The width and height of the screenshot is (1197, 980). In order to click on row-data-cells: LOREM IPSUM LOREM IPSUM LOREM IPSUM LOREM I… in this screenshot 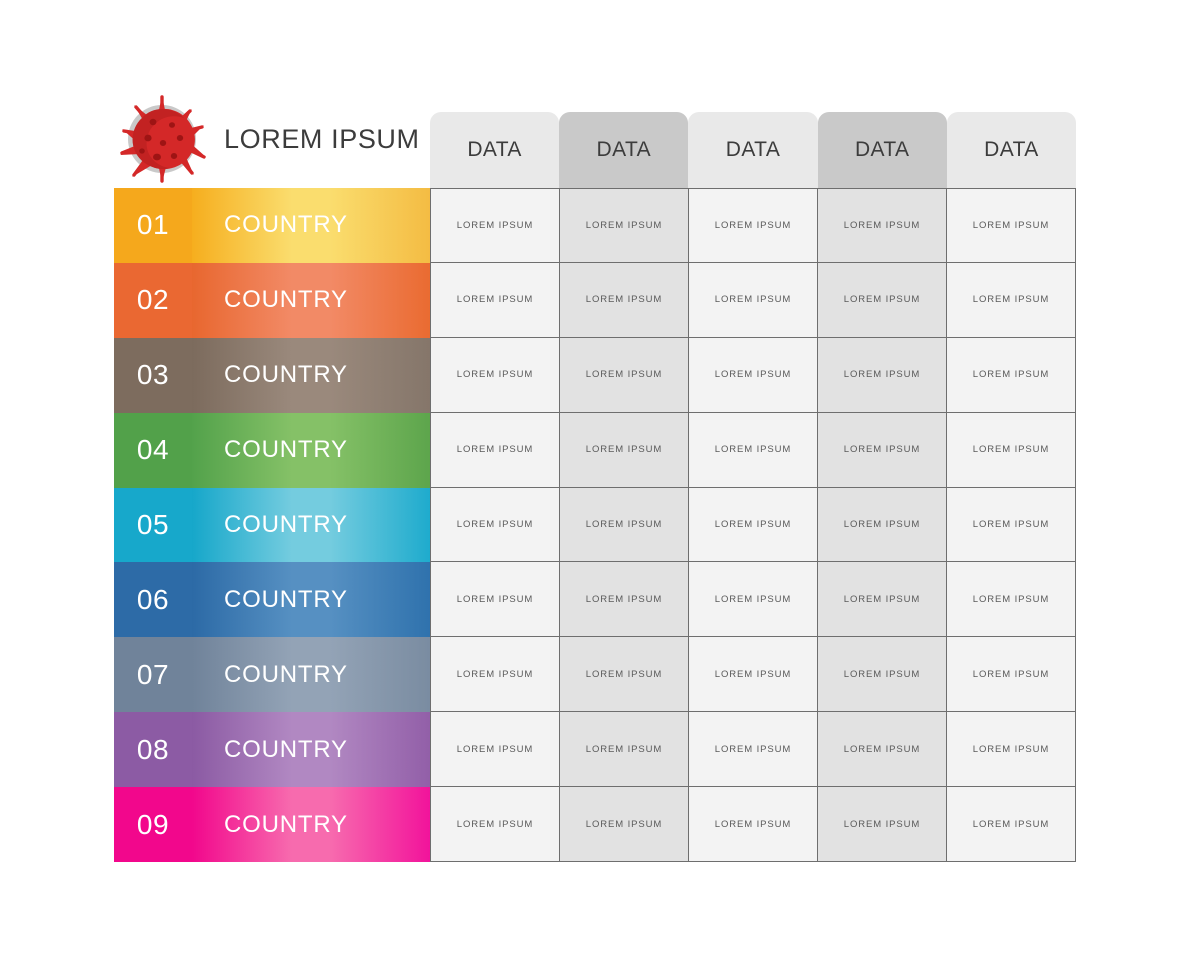, I will do `click(753, 825)`.